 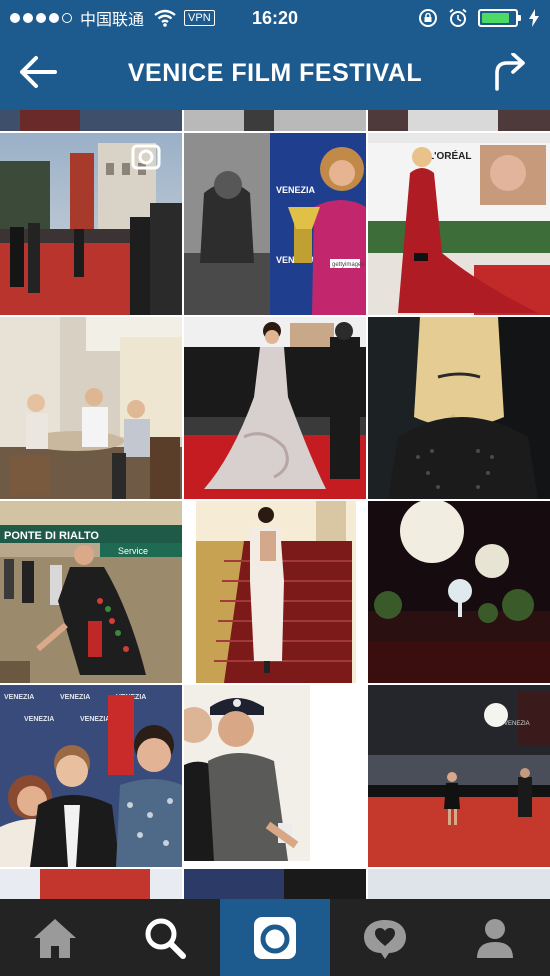 I want to click on vpn-badge: VPN, so click(x=199, y=18).